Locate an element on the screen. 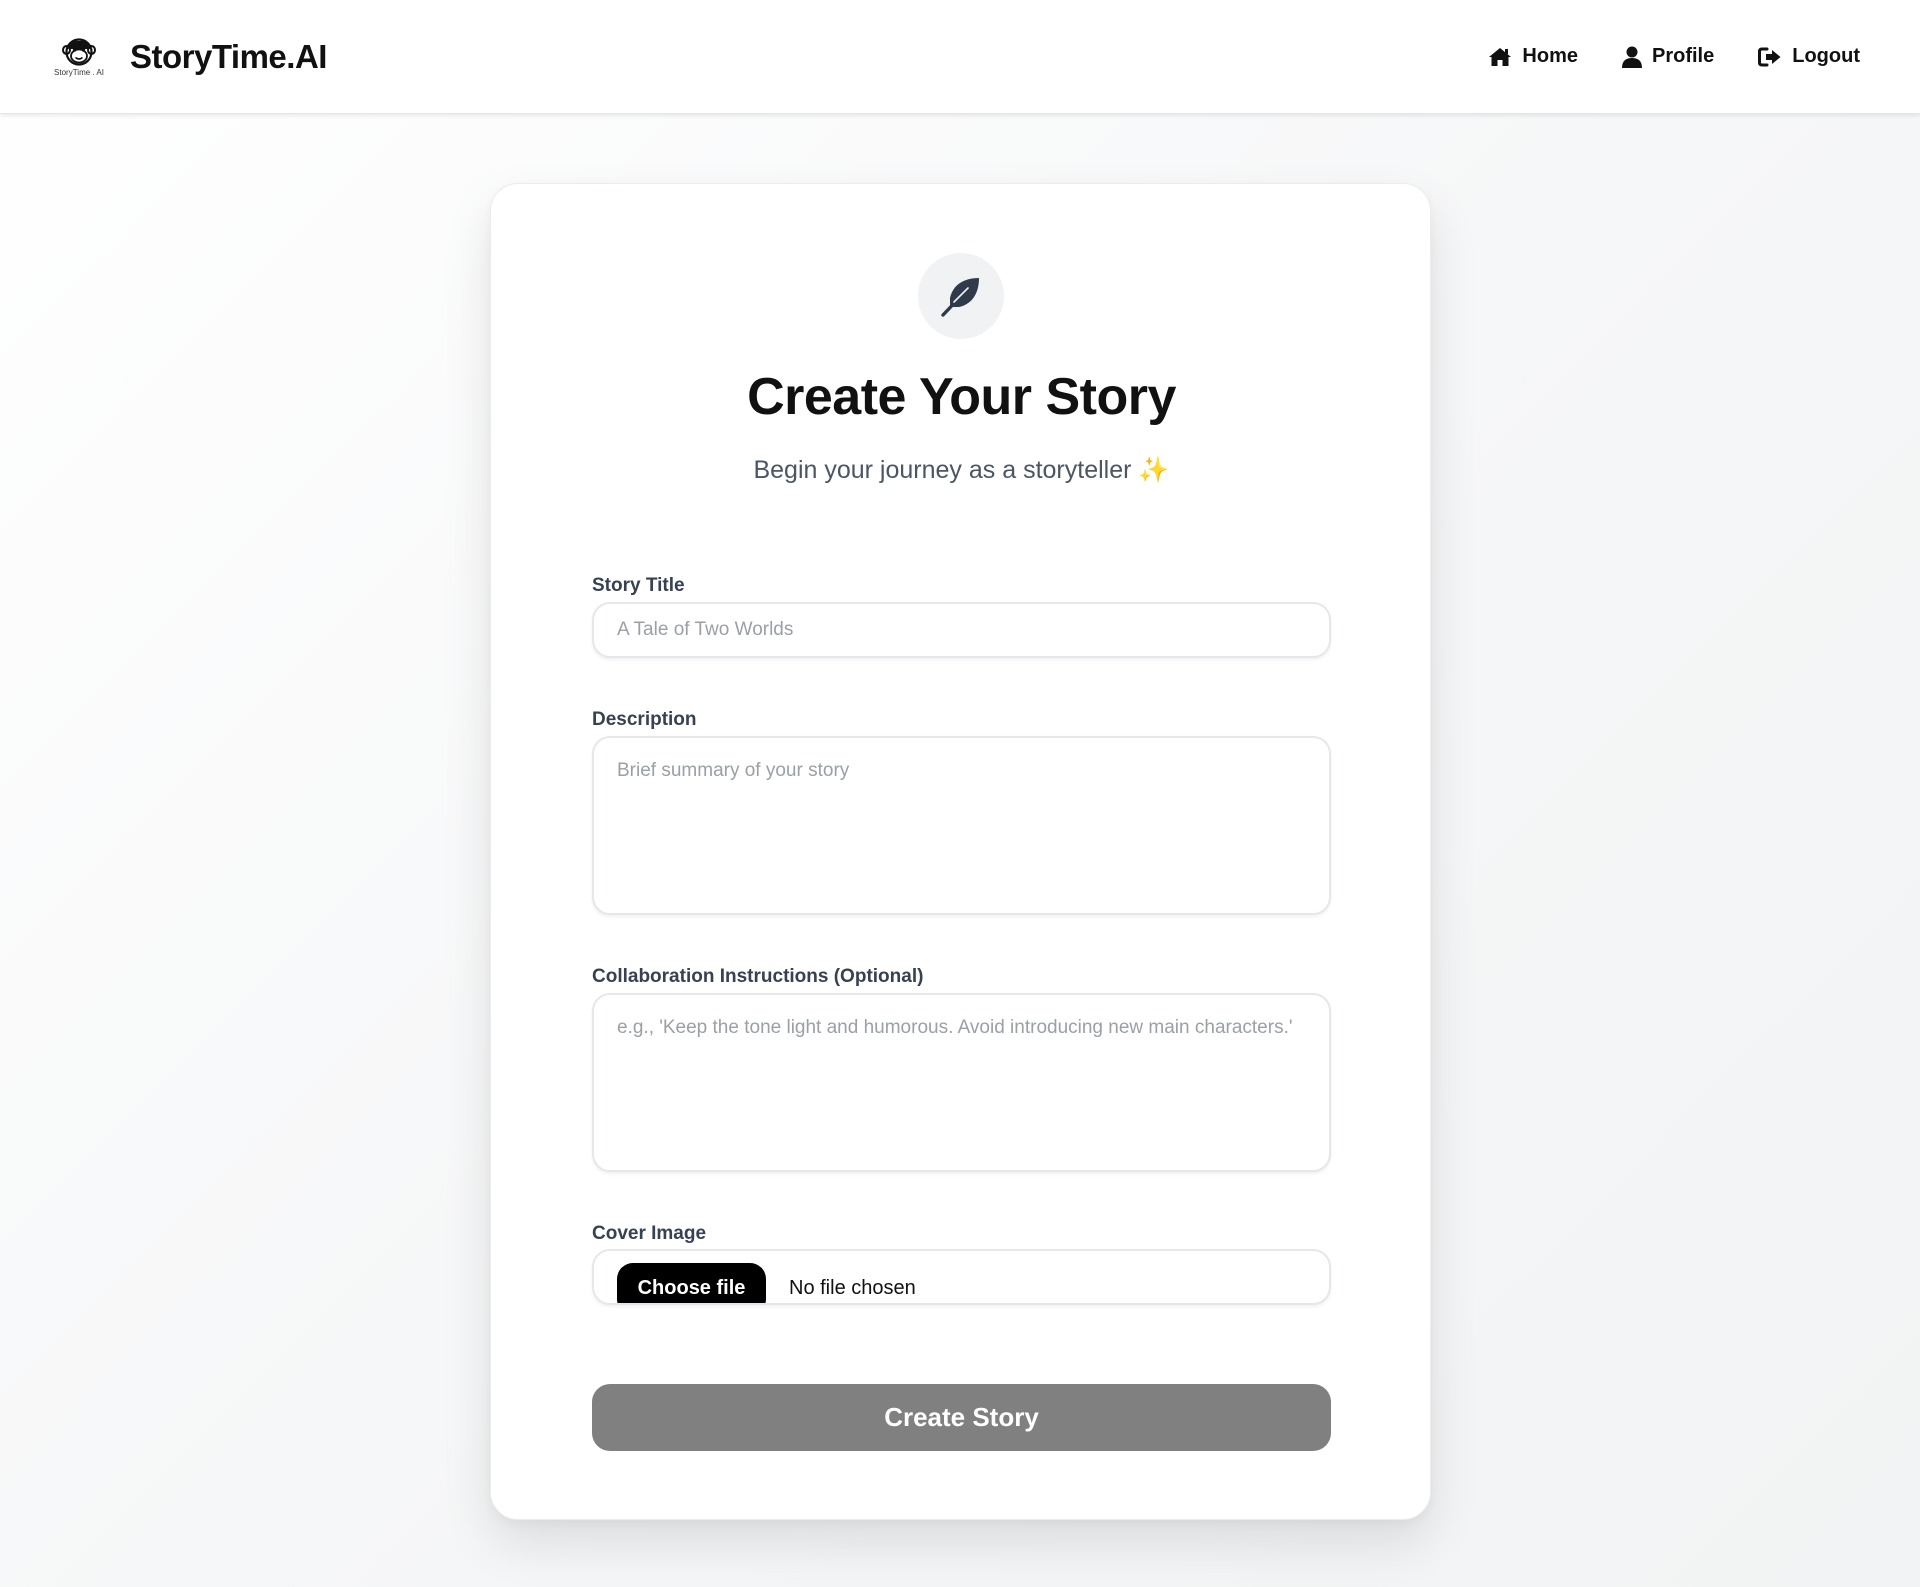 The image size is (1920, 1587). cover-image-label: Cover Image is located at coordinates (649, 1233).